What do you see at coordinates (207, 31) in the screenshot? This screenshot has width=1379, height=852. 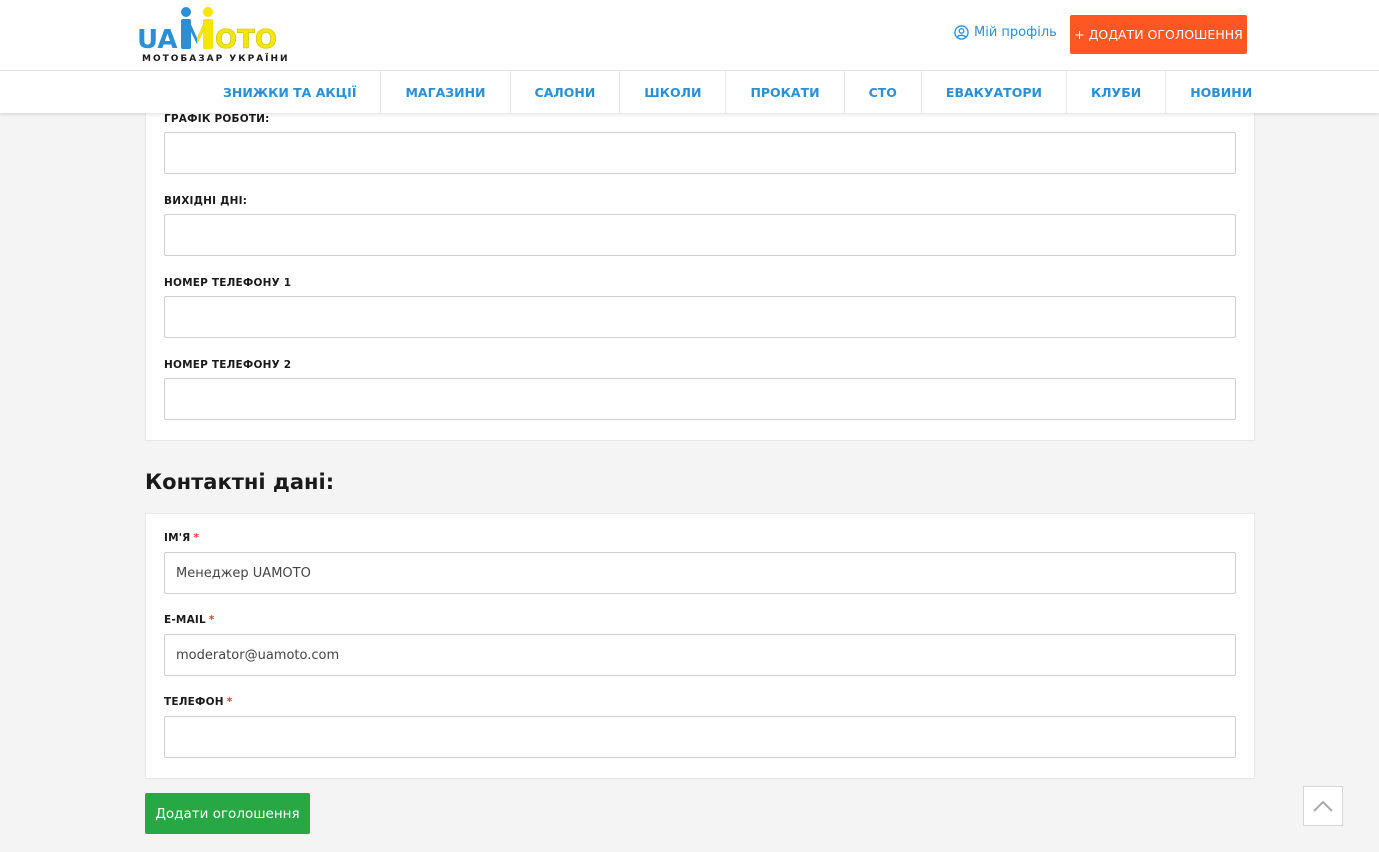 I see `logo-graphic: UA OTO` at bounding box center [207, 31].